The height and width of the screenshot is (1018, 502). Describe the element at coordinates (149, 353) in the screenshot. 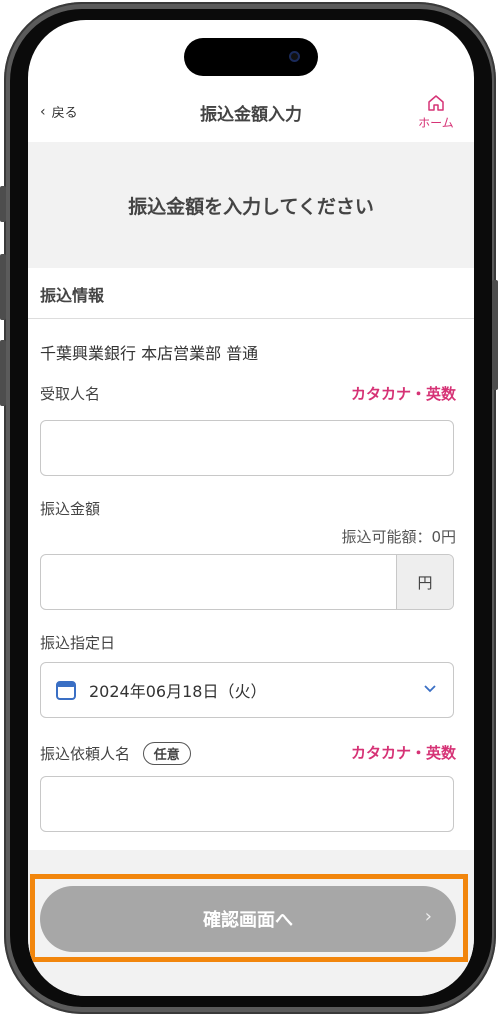

I see `bank-info: 千葉興業銀行 本店営業部 普通` at that location.